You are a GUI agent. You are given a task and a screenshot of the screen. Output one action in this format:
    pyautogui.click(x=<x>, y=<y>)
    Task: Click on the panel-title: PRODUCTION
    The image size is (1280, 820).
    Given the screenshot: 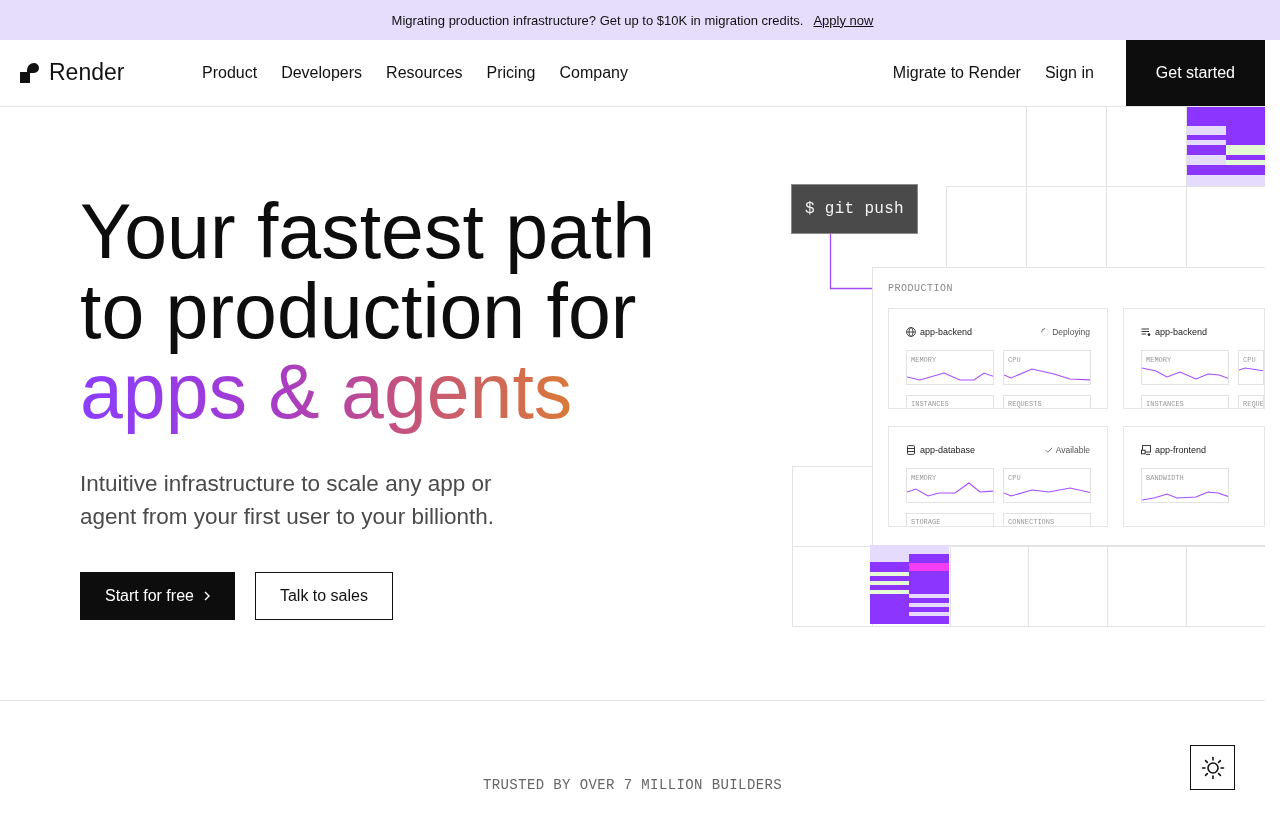 What is the action you would take?
    pyautogui.click(x=921, y=289)
    